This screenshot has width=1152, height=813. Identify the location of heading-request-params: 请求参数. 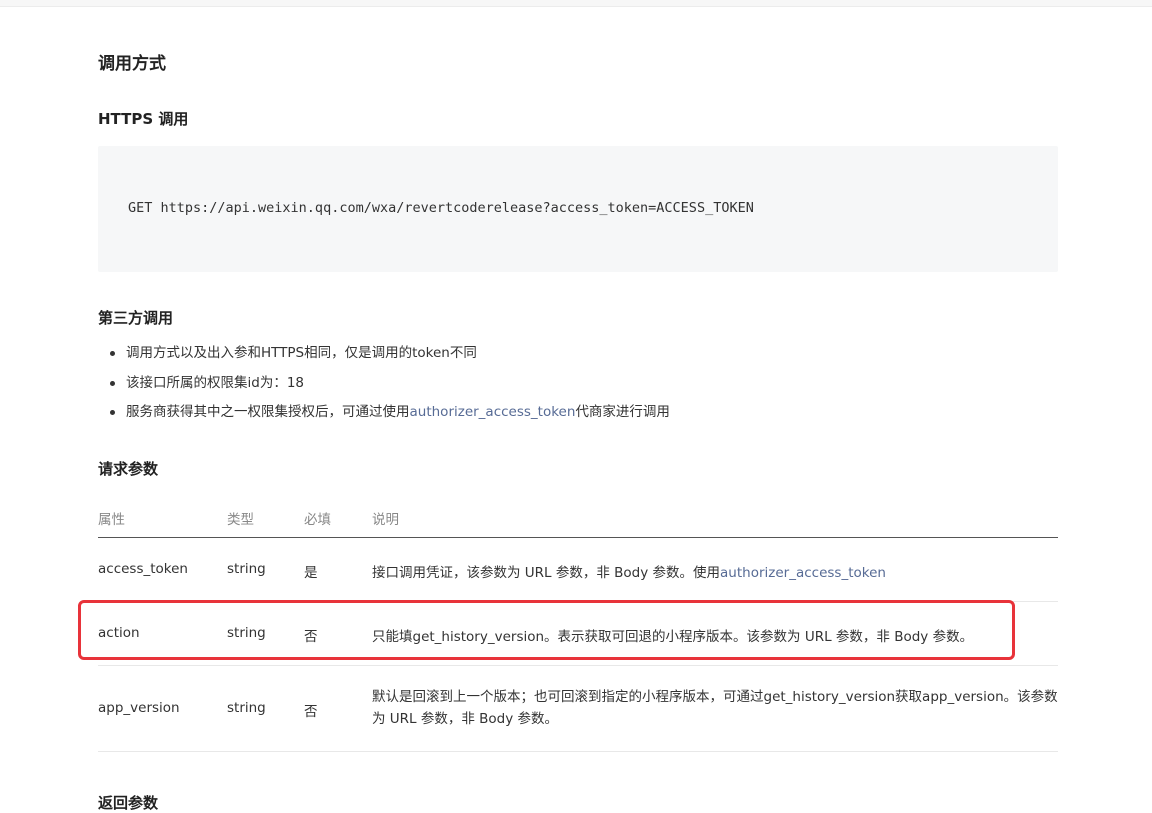
(128, 469).